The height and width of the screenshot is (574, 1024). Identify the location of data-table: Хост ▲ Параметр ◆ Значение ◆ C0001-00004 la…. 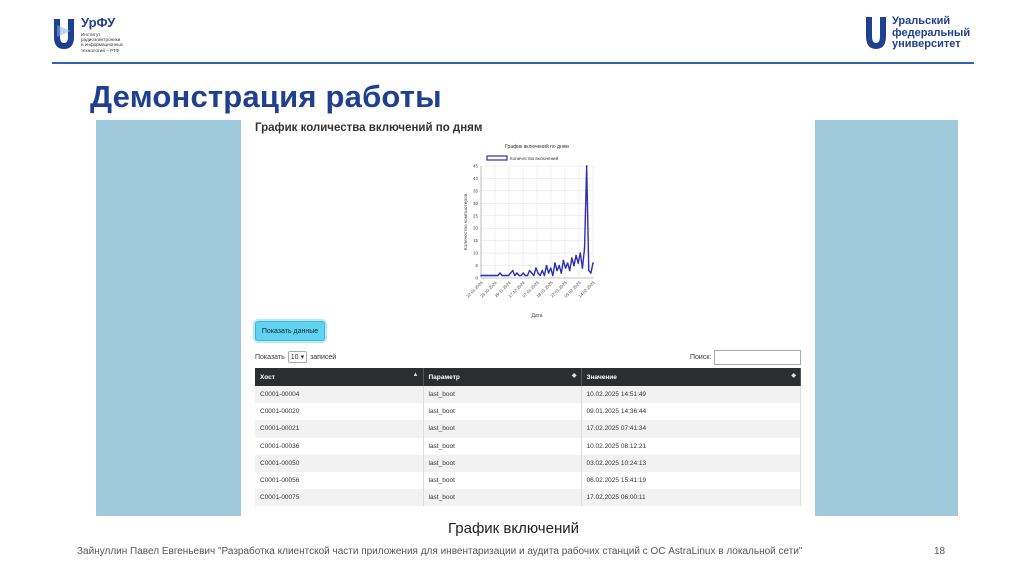
(528, 437).